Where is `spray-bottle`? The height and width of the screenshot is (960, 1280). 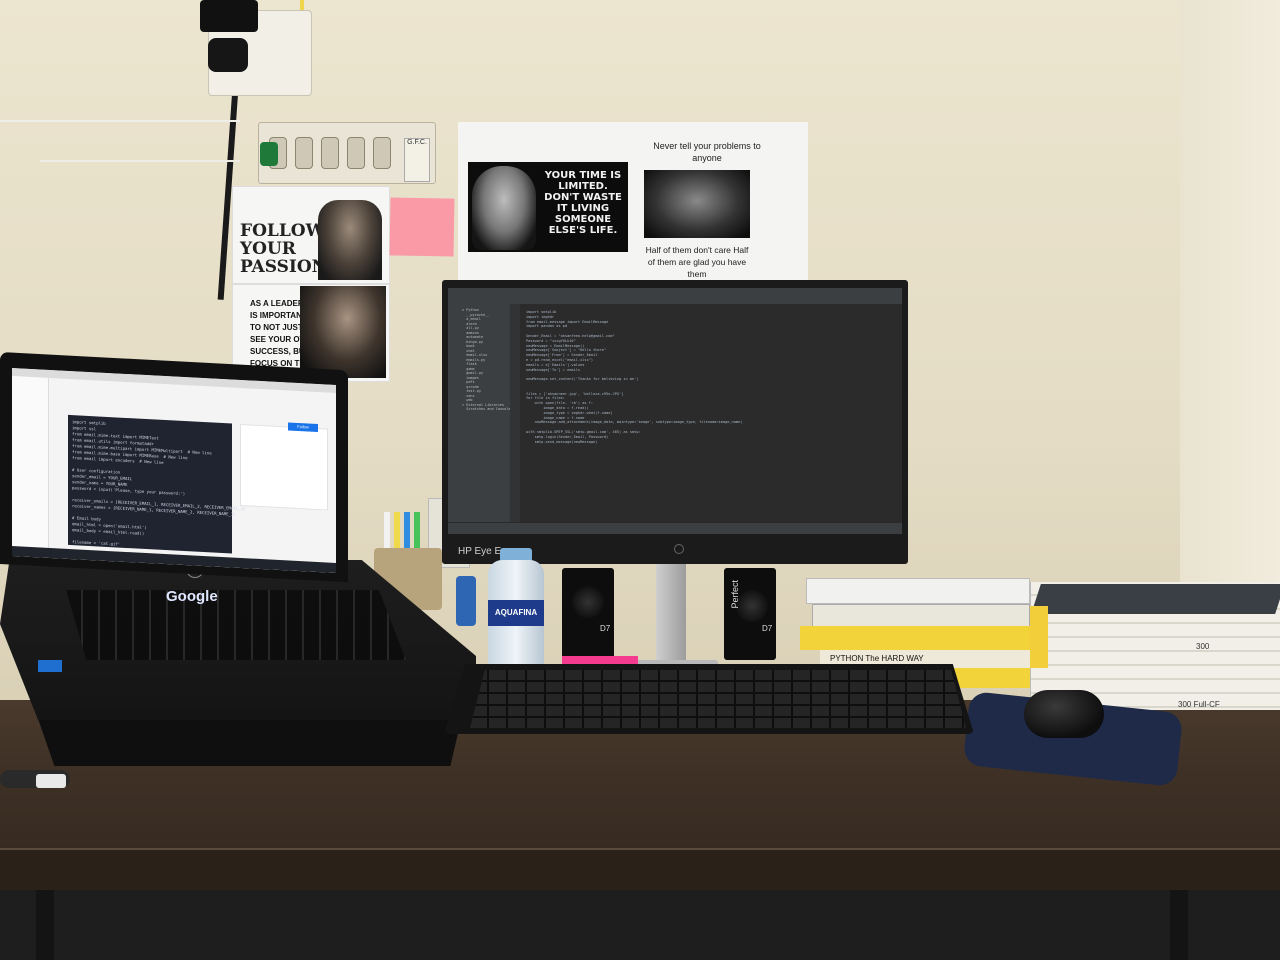 spray-bottle is located at coordinates (466, 601).